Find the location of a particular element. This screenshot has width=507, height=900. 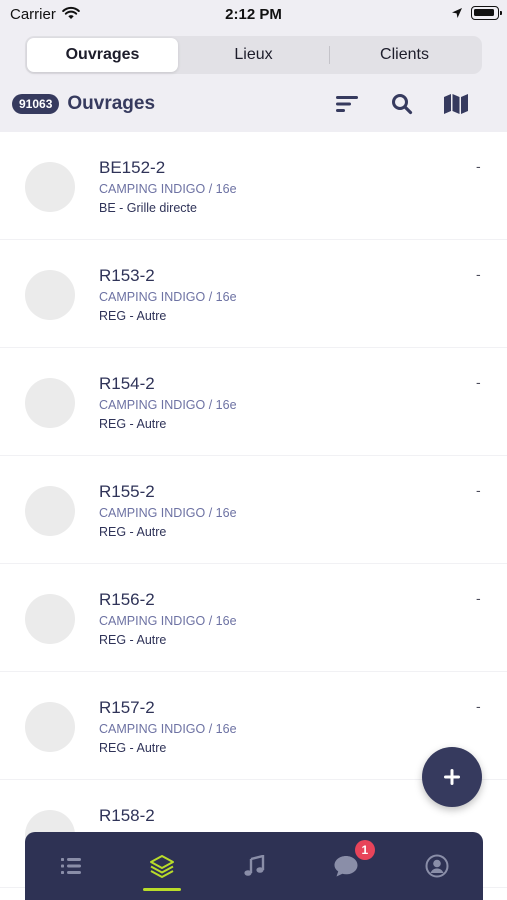

header: Ouvrages Lieux Clients 91063 Ouvrages is located at coordinates (253, 80).